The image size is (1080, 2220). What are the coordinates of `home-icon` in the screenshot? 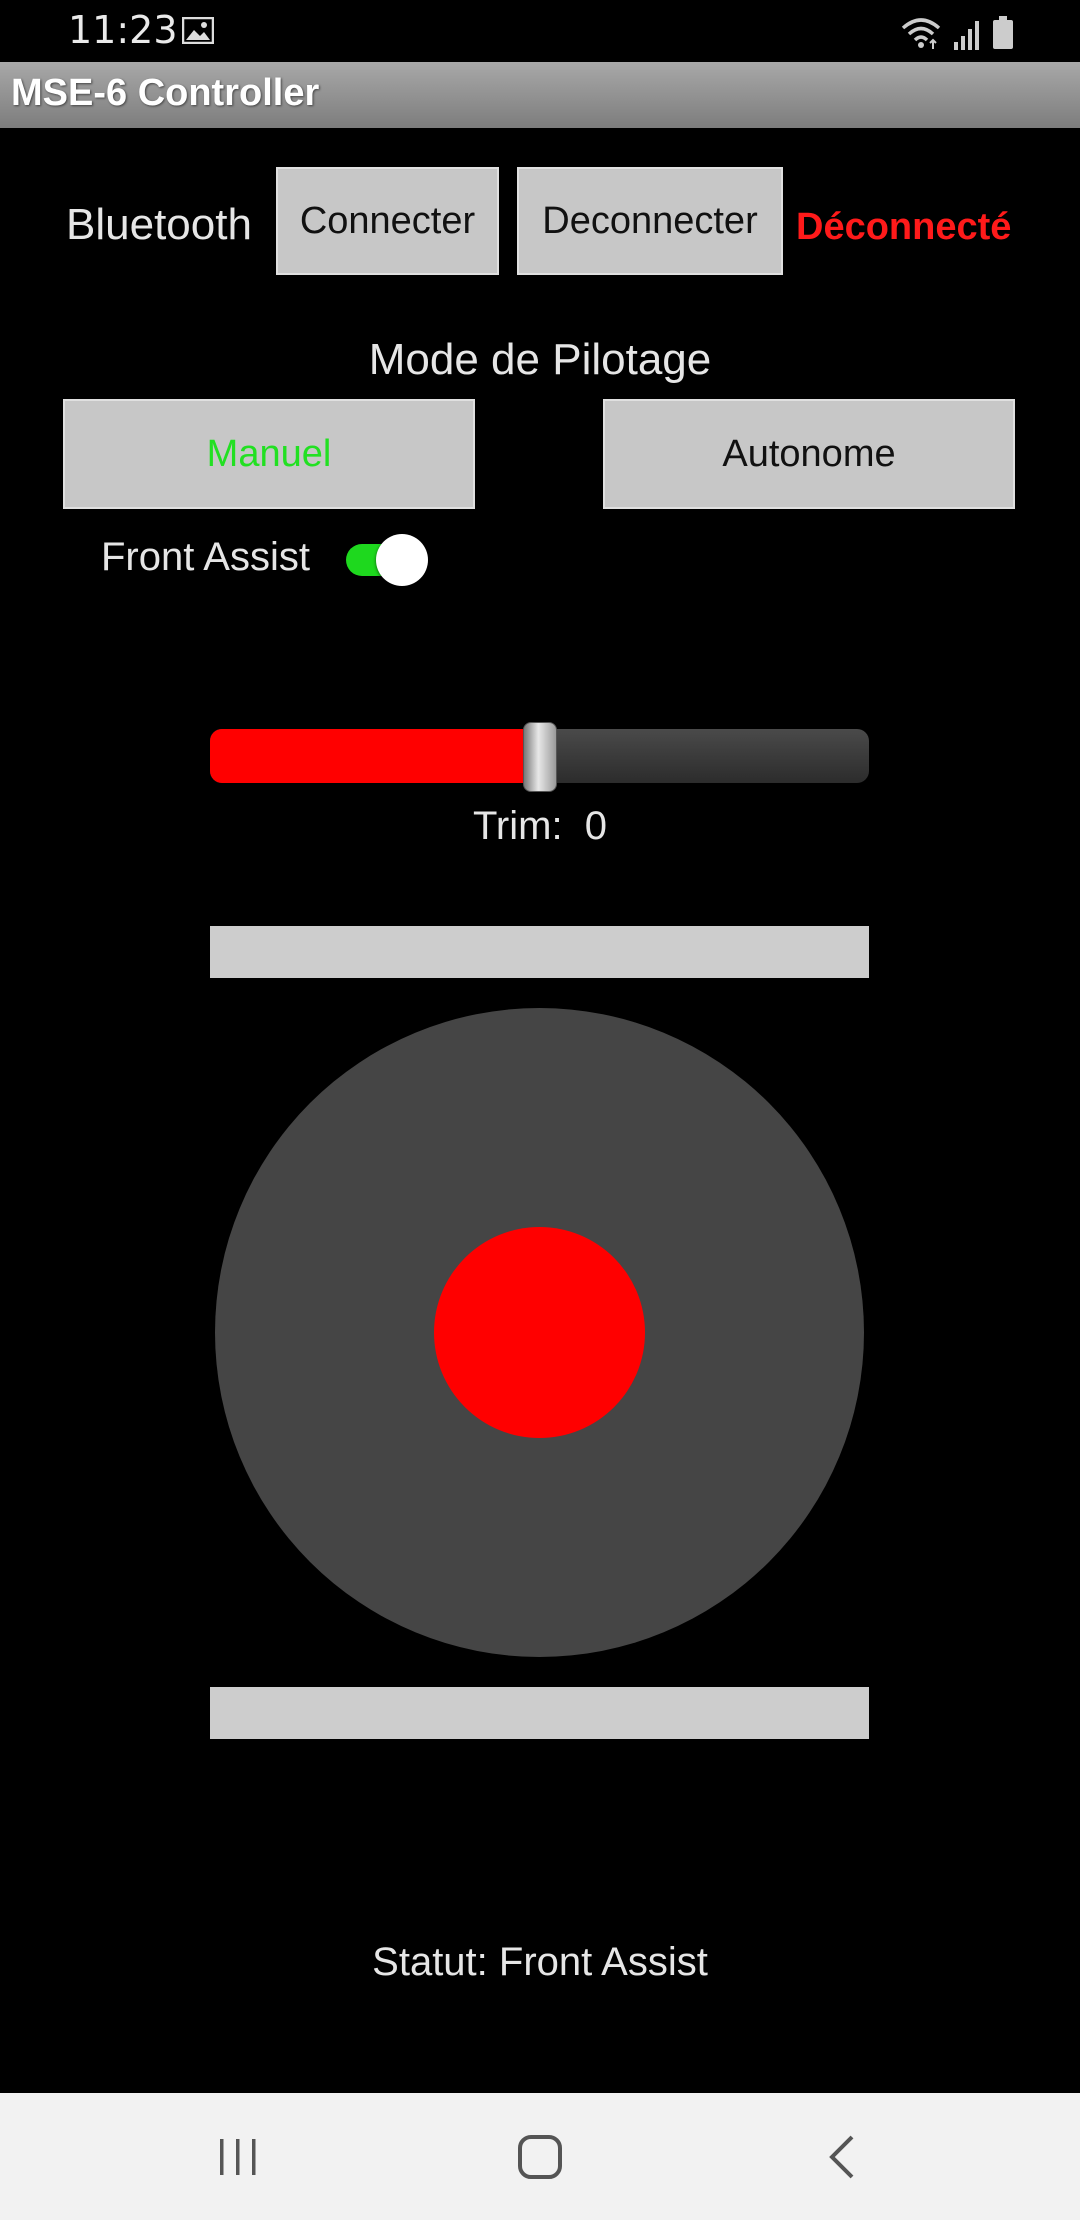 It's located at (540, 2157).